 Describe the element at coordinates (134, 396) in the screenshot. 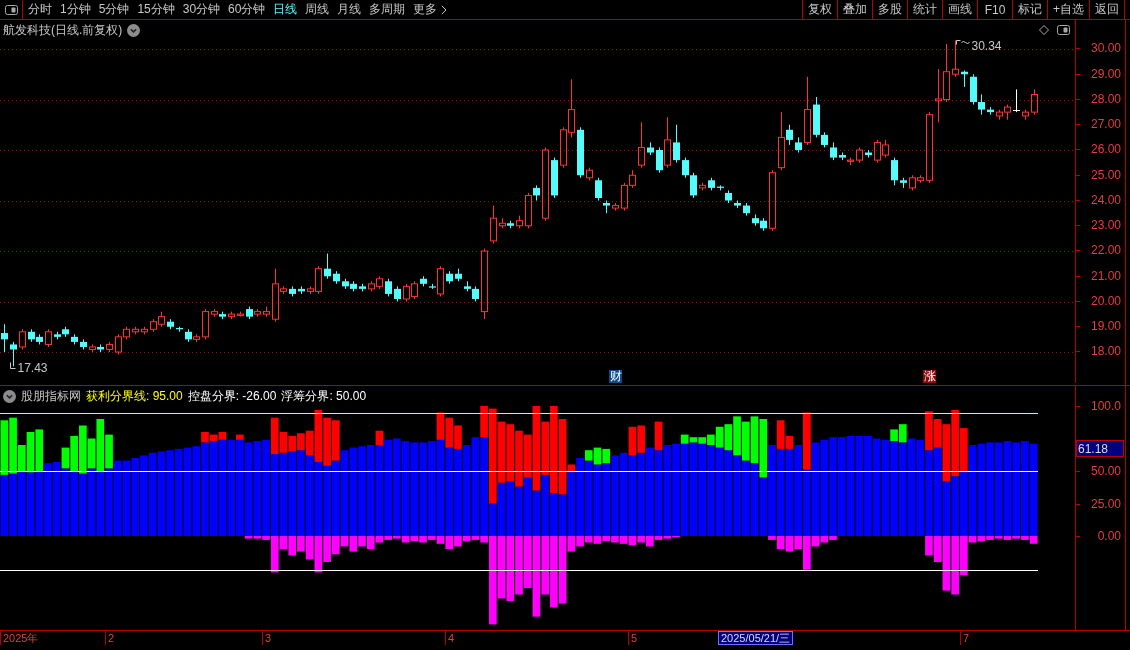

I see `indicator-param: 获利分界线: 95.00` at that location.